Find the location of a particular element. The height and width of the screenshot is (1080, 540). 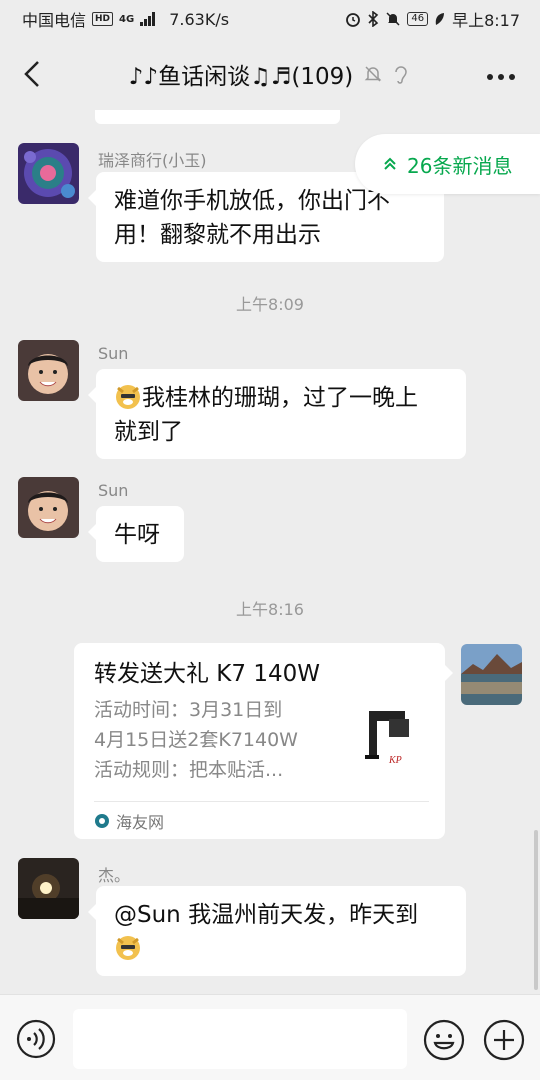

new-messages-button: 26条新消息 is located at coordinates (447, 164).